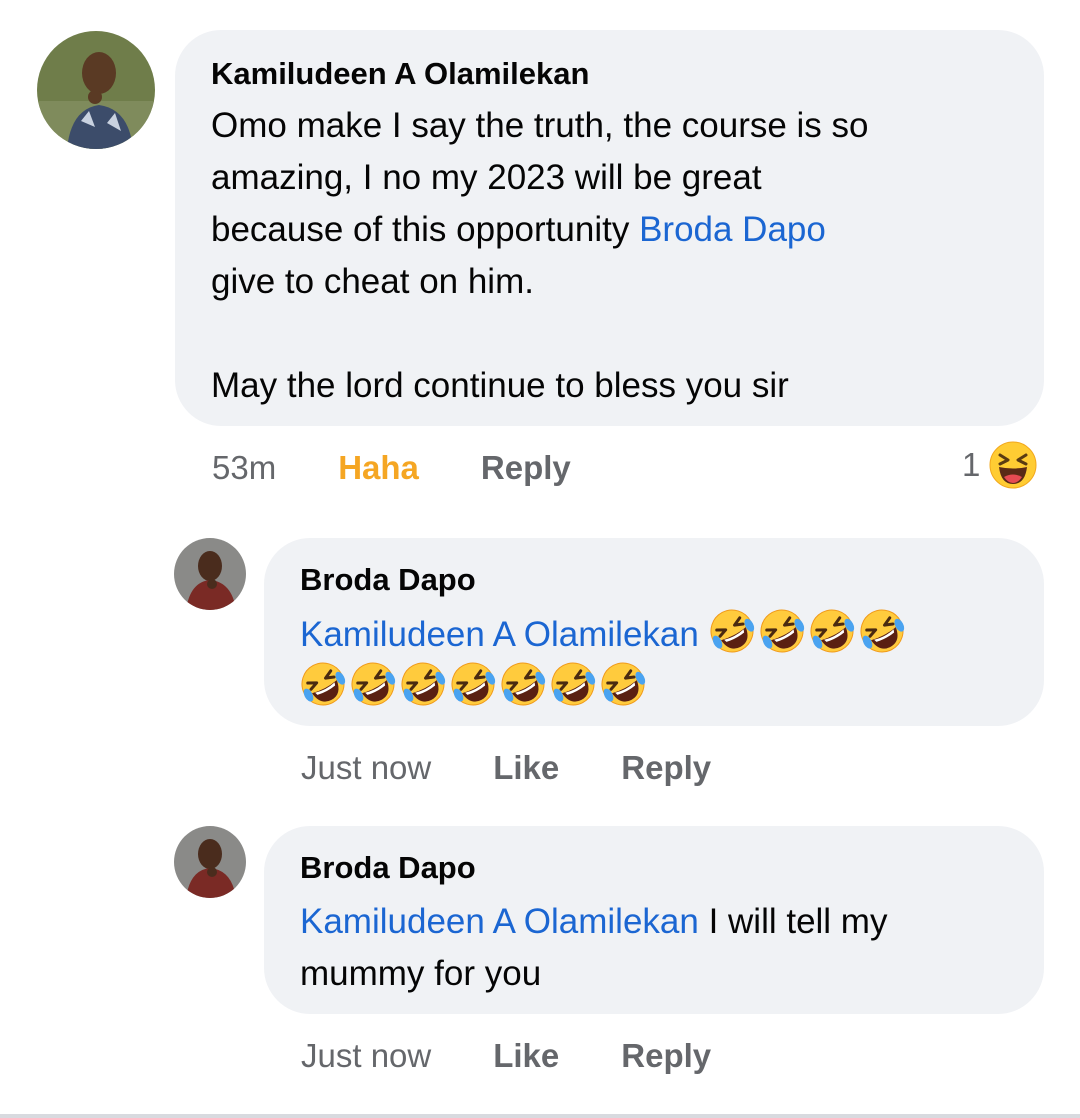  I want to click on reply-line-1: Kamiludeen A Olamilekan, so click(654, 634).